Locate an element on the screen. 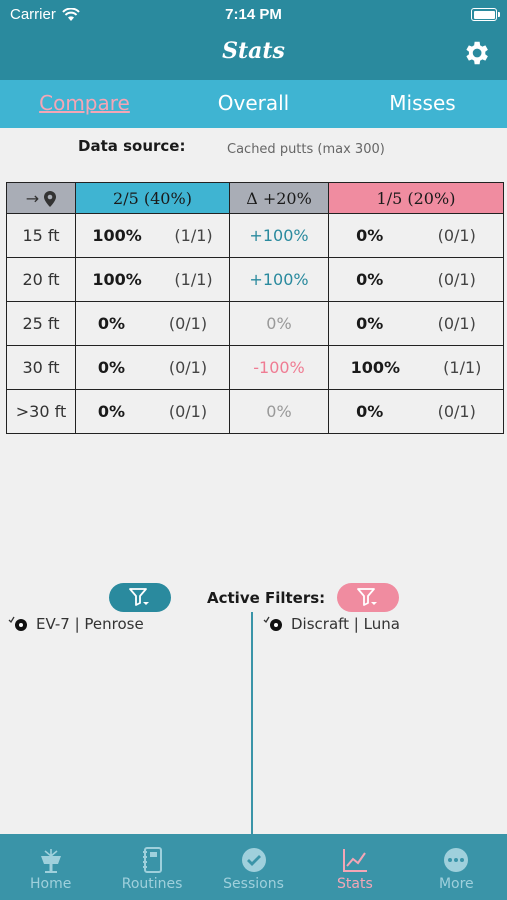 The image size is (507, 900). data-source-label: Data source: is located at coordinates (132, 146).